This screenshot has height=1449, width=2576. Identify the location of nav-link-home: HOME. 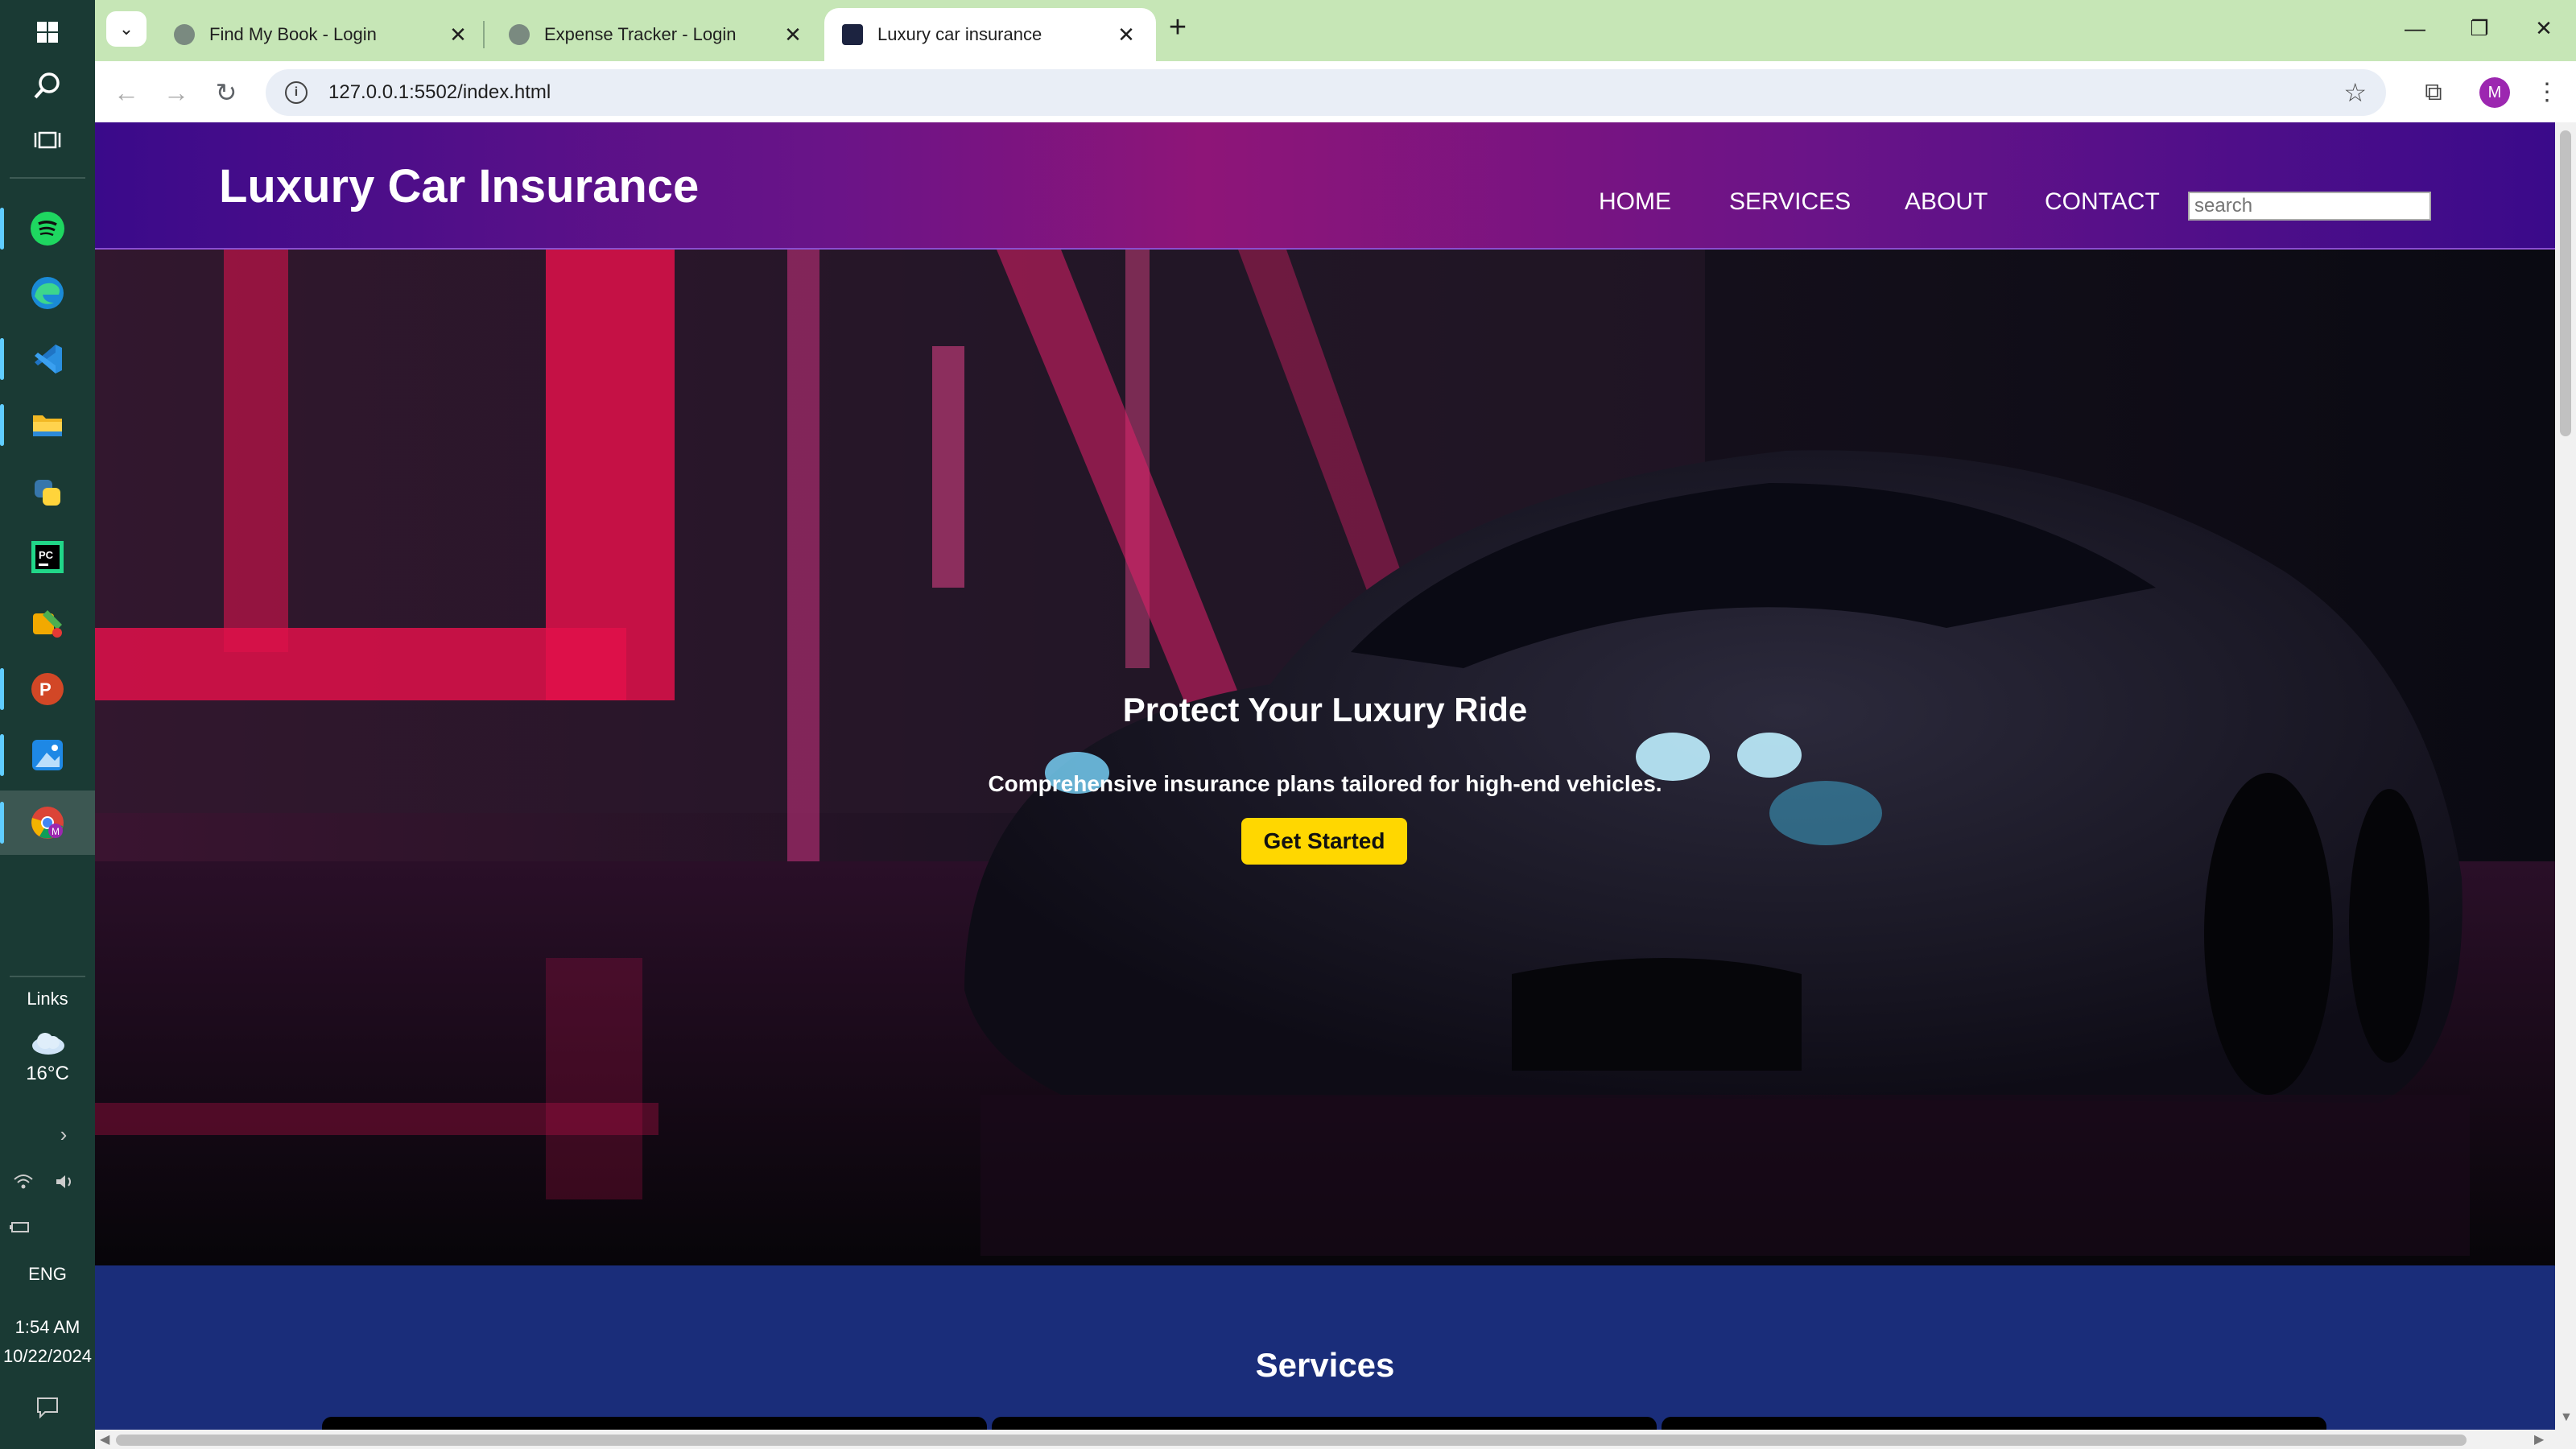
(1635, 202).